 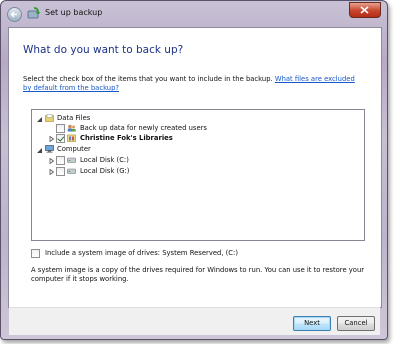 What do you see at coordinates (60, 138) in the screenshot?
I see `libraries-checkbox` at bounding box center [60, 138].